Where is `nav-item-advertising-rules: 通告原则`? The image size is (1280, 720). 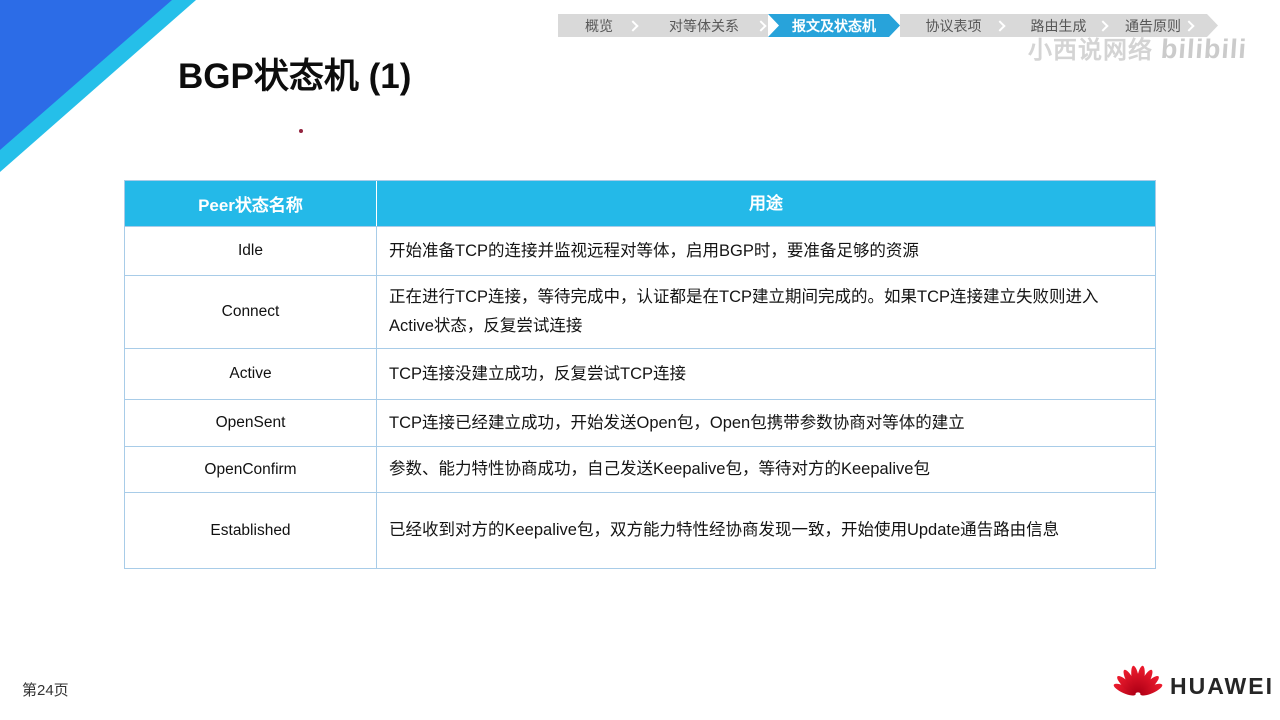 nav-item-advertising-rules: 通告原则 is located at coordinates (1153, 25).